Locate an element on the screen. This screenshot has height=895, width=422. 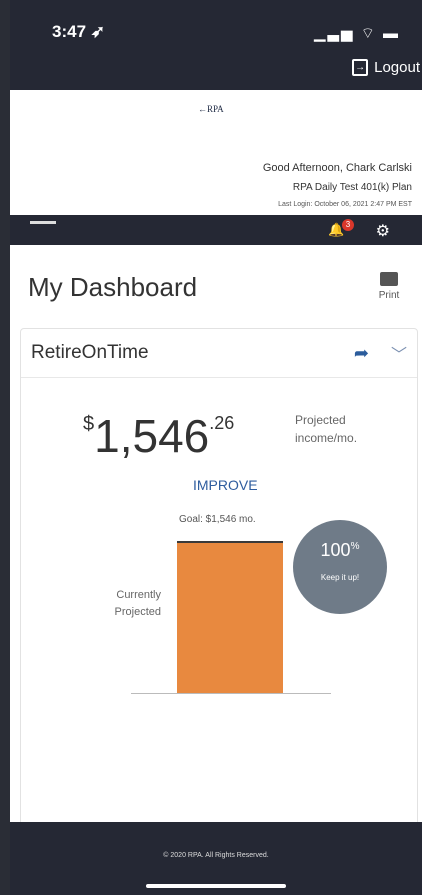
gear-icon: ⚙ is located at coordinates (383, 231).